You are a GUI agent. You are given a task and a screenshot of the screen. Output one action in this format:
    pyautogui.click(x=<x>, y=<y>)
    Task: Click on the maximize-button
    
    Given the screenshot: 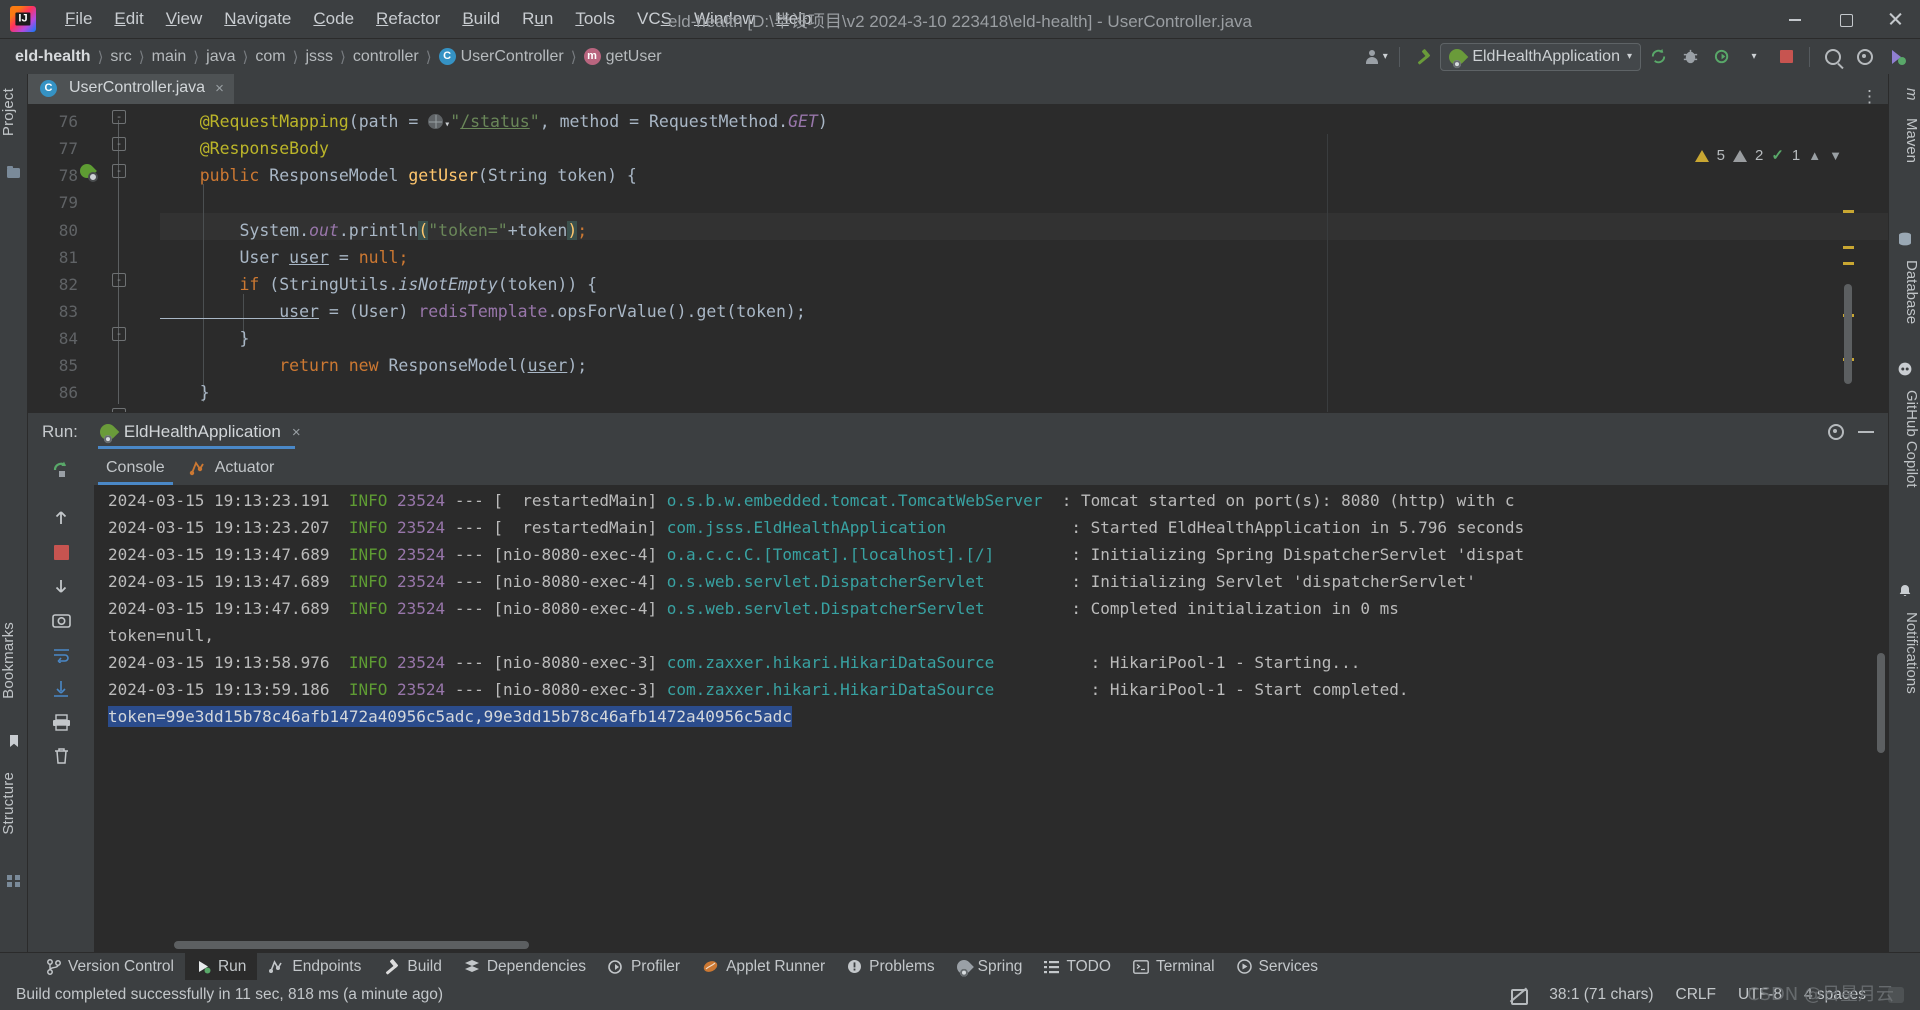 What is the action you would take?
    pyautogui.click(x=1845, y=19)
    